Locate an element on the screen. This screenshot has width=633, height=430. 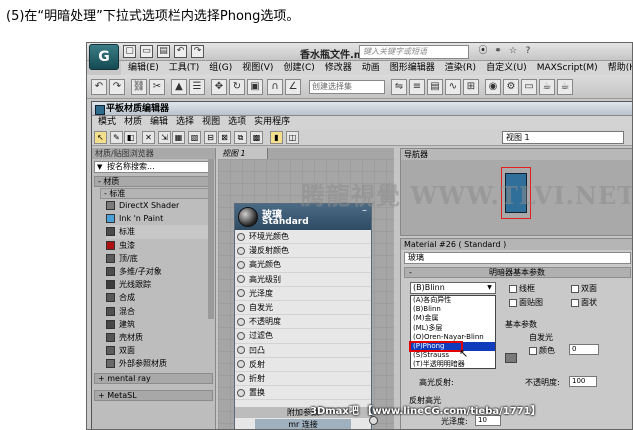
menu-rendering: 渲染(R) is located at coordinates (460, 68).